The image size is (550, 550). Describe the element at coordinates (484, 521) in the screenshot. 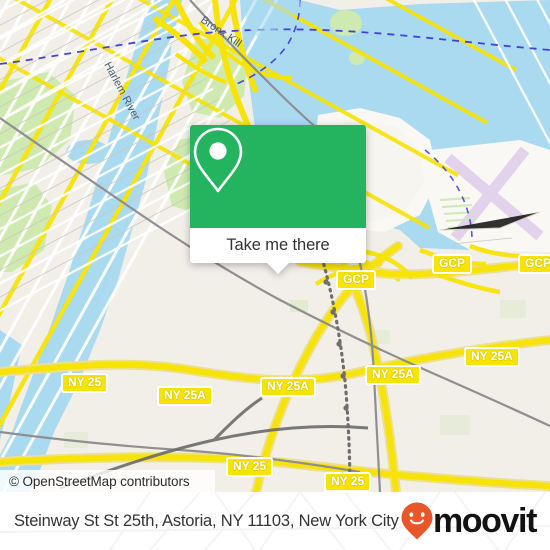

I see `moovit-wordmark: moovit` at that location.